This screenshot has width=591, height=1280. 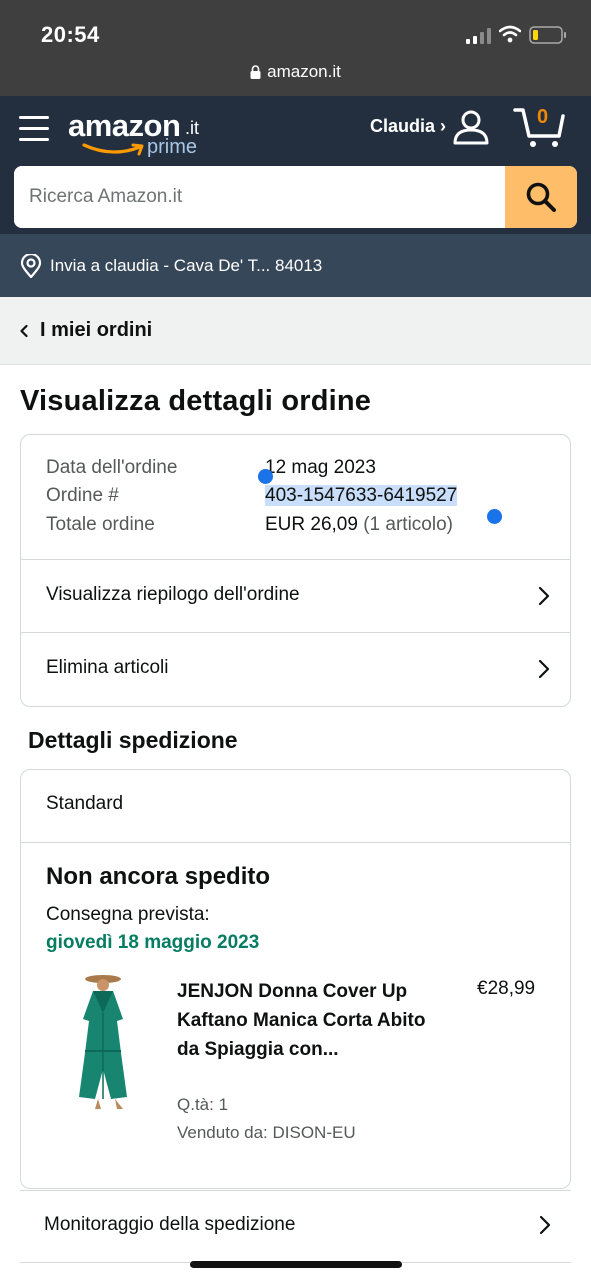 What do you see at coordinates (186, 265) in the screenshot?
I see `deliver-to-text: Invia a claudia - Cava De' T... 84013` at bounding box center [186, 265].